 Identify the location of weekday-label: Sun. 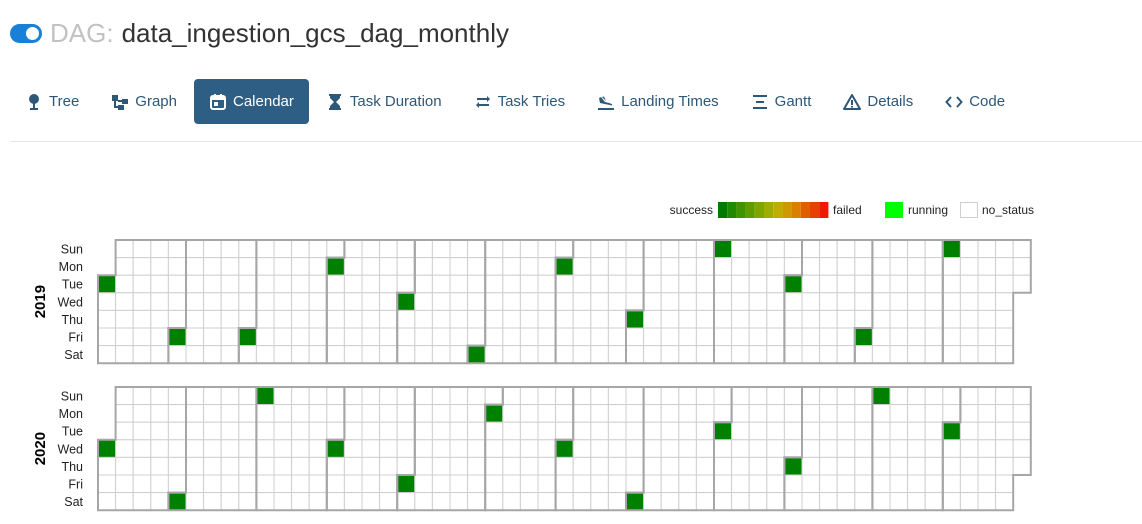
(72, 397).